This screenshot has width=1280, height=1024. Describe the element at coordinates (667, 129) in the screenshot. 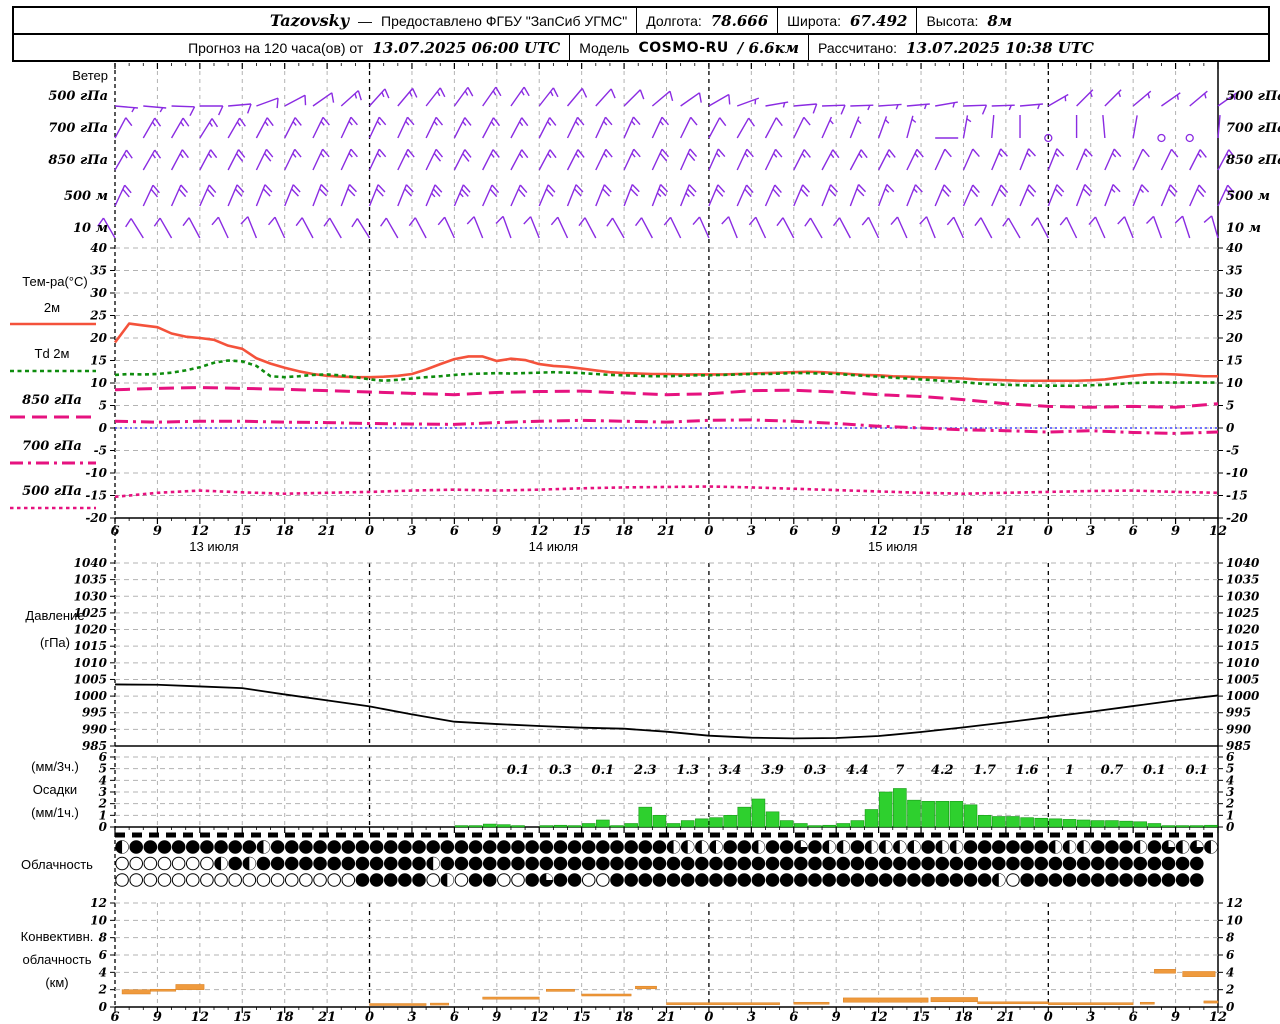

I see `wind-row-700гПа` at that location.